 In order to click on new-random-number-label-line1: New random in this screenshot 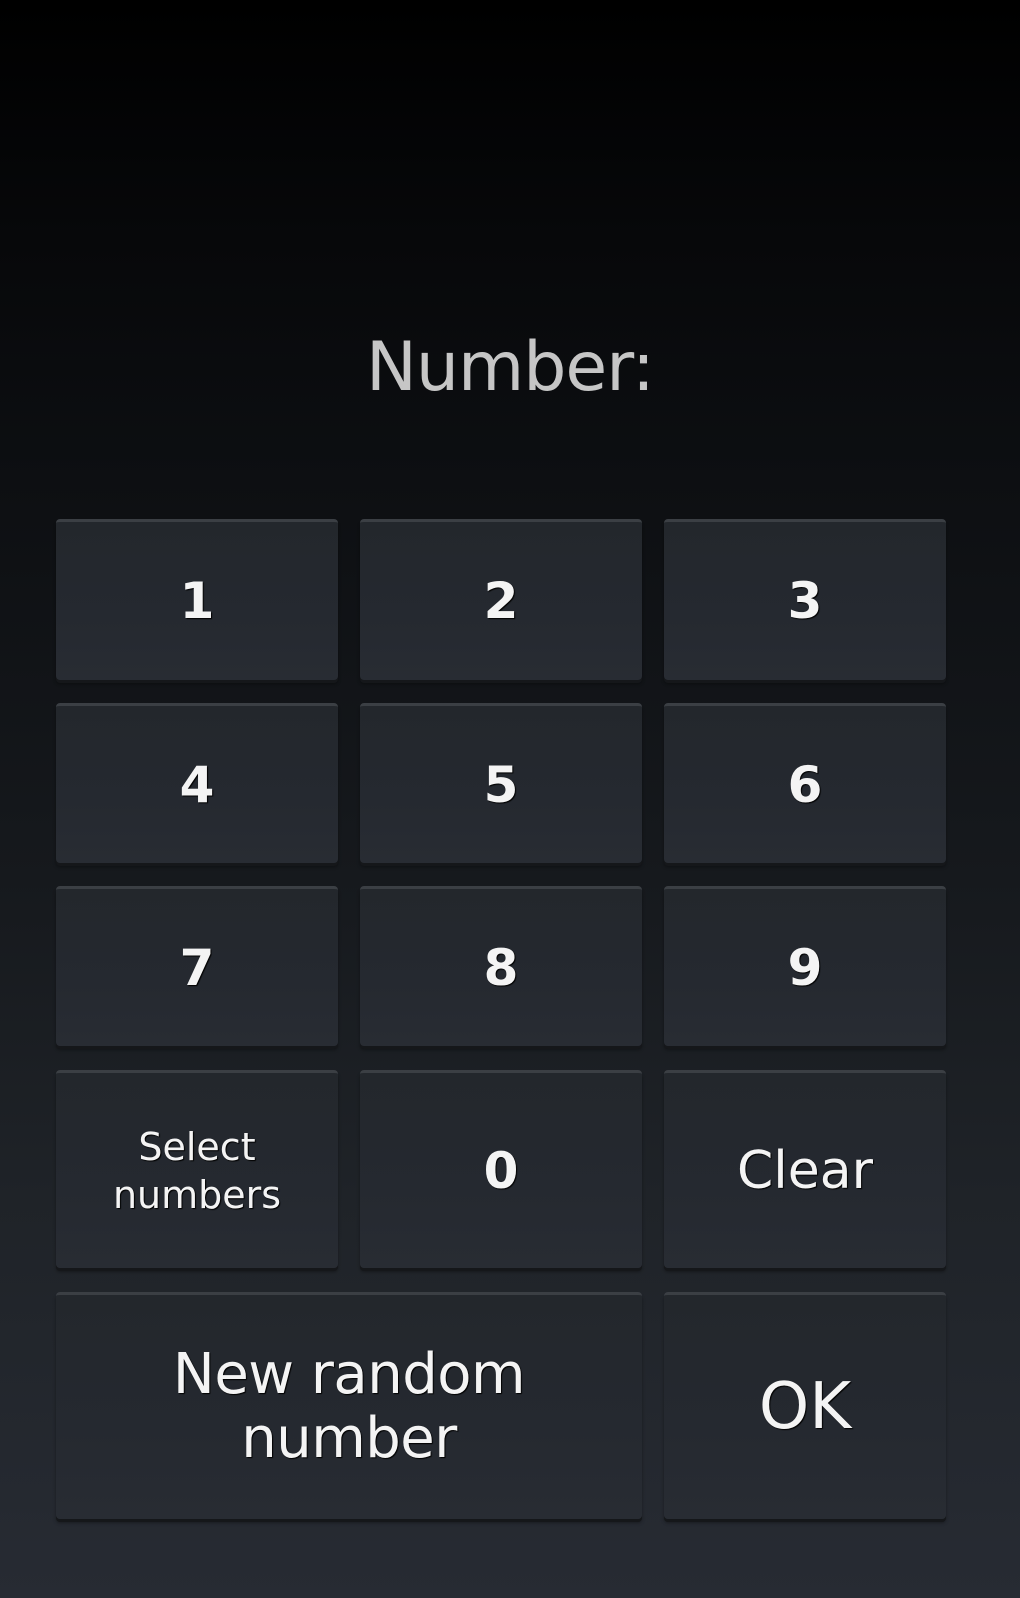, I will do `click(349, 1374)`.